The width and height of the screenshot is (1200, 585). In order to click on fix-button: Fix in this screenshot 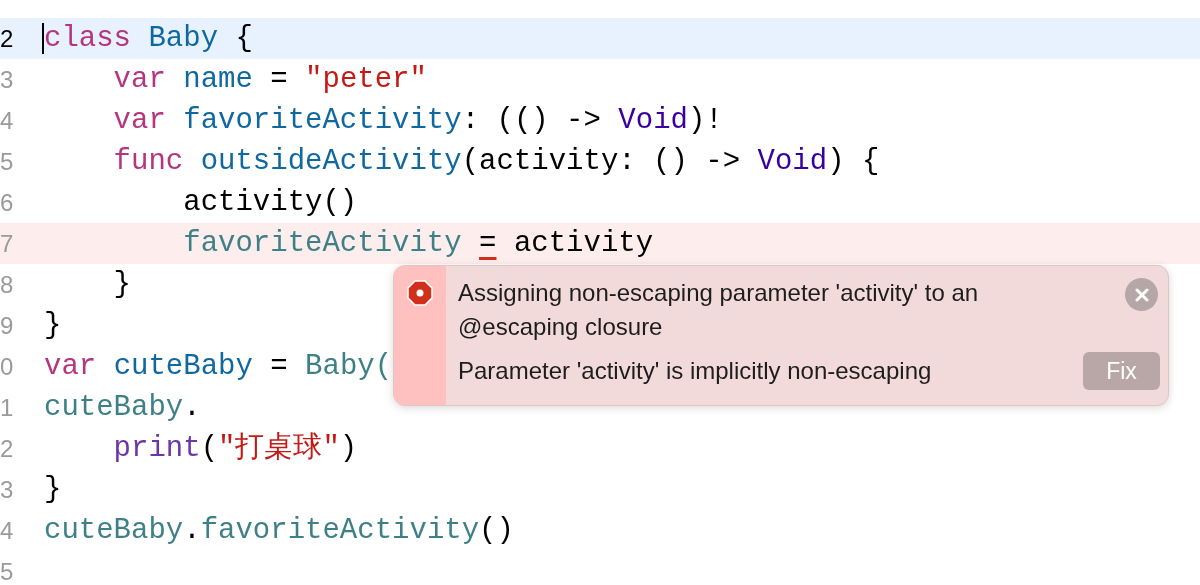, I will do `click(1121, 371)`.